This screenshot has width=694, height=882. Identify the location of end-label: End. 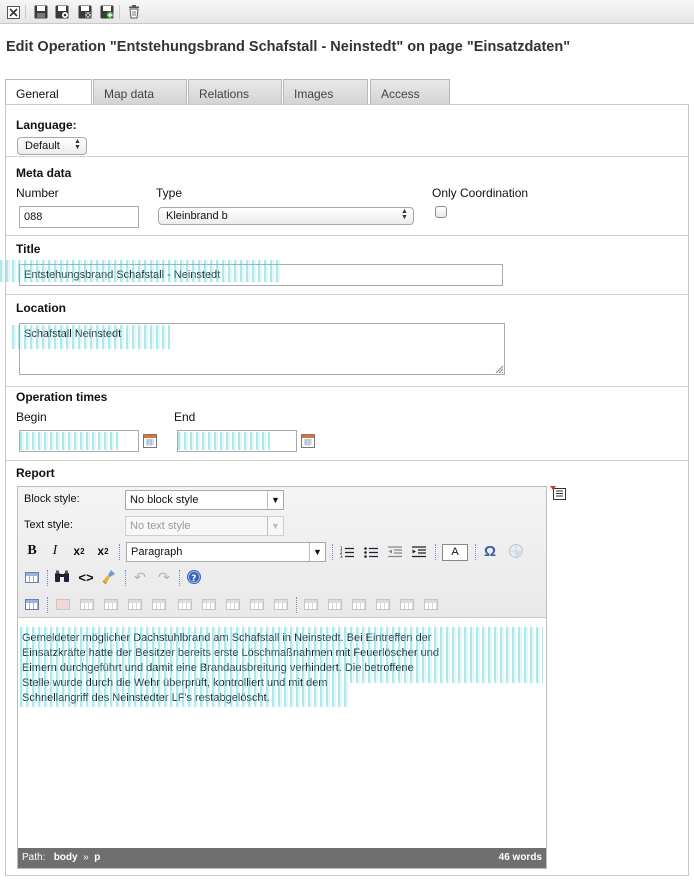
(185, 417).